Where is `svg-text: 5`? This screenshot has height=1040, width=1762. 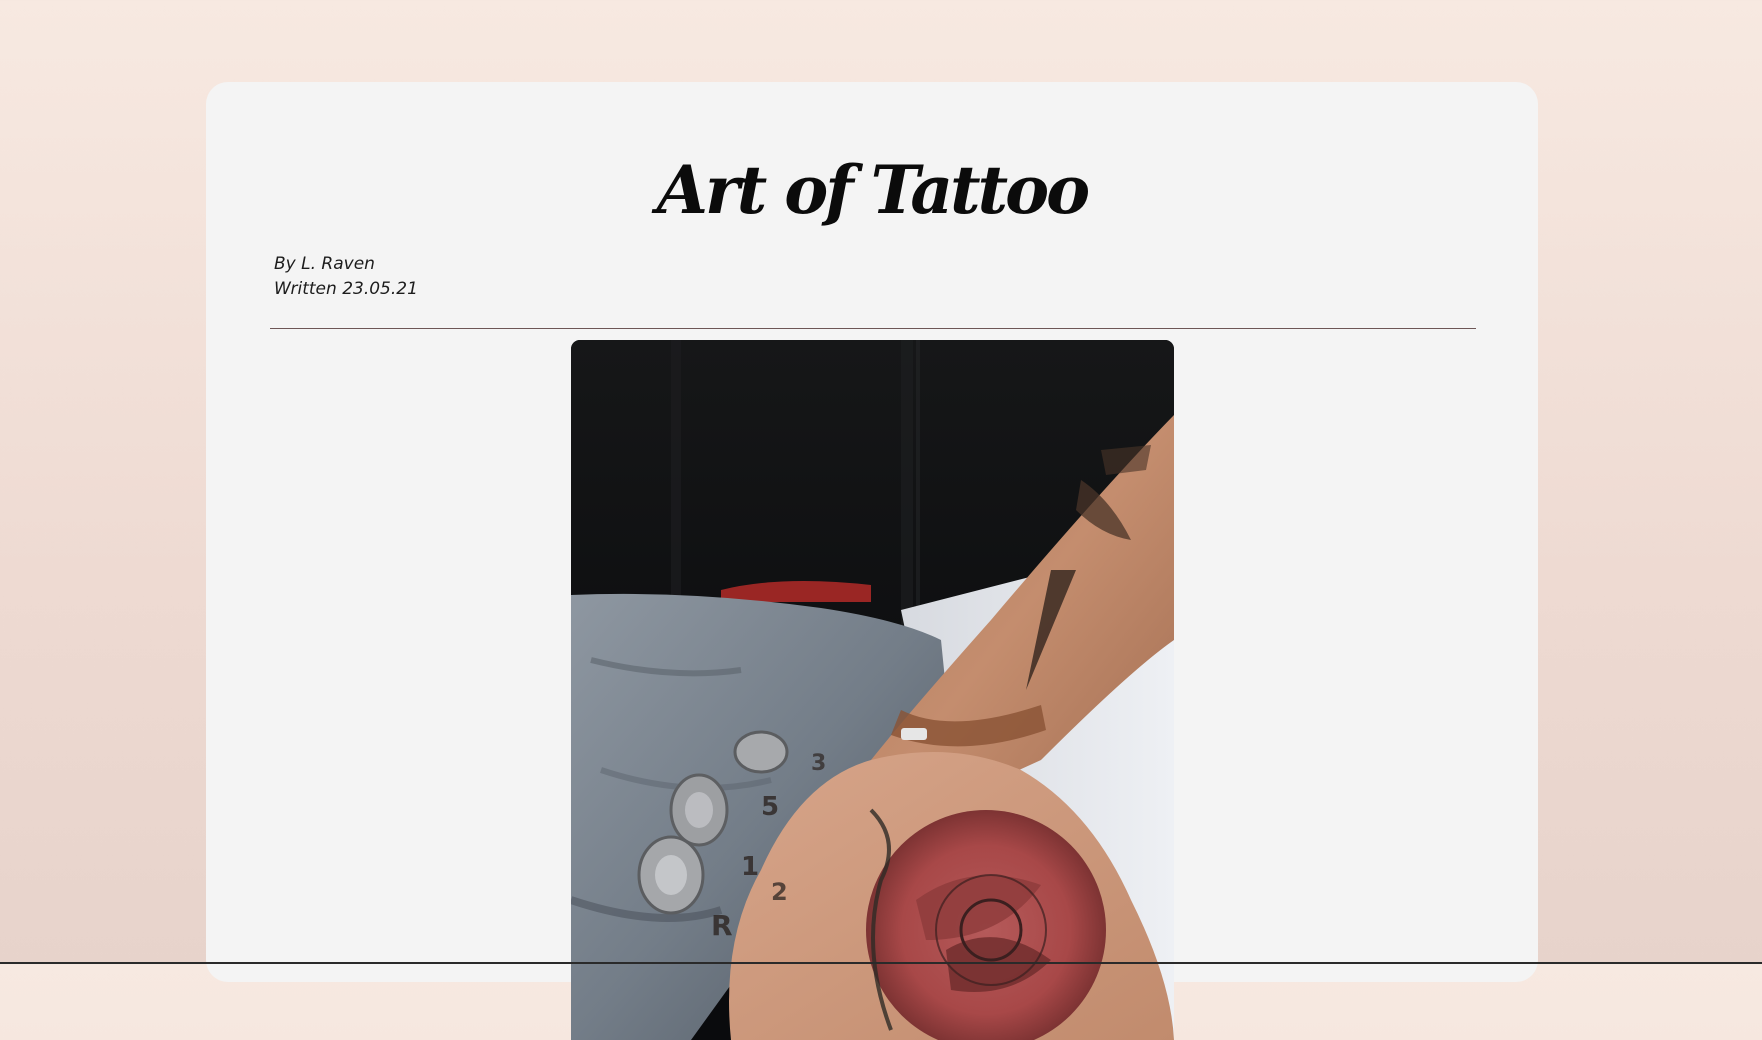
svg-text: 5 is located at coordinates (770, 807).